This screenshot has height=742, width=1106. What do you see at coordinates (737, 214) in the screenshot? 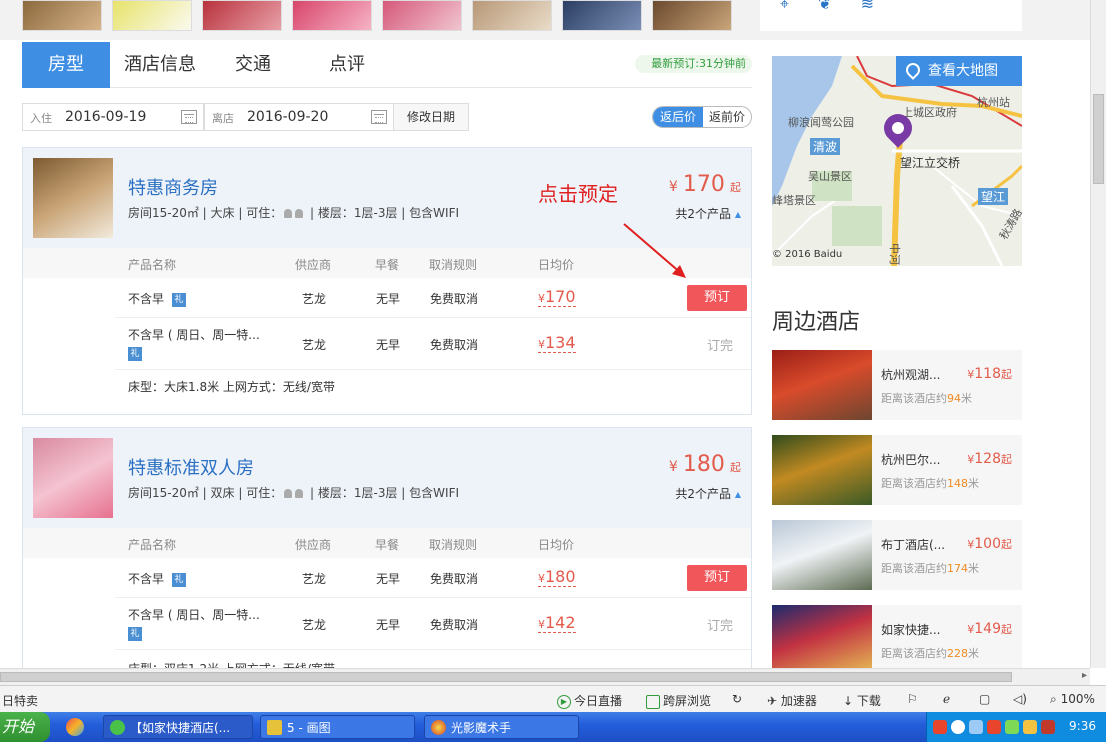
I see `caret-up-icon: ▲` at bounding box center [737, 214].